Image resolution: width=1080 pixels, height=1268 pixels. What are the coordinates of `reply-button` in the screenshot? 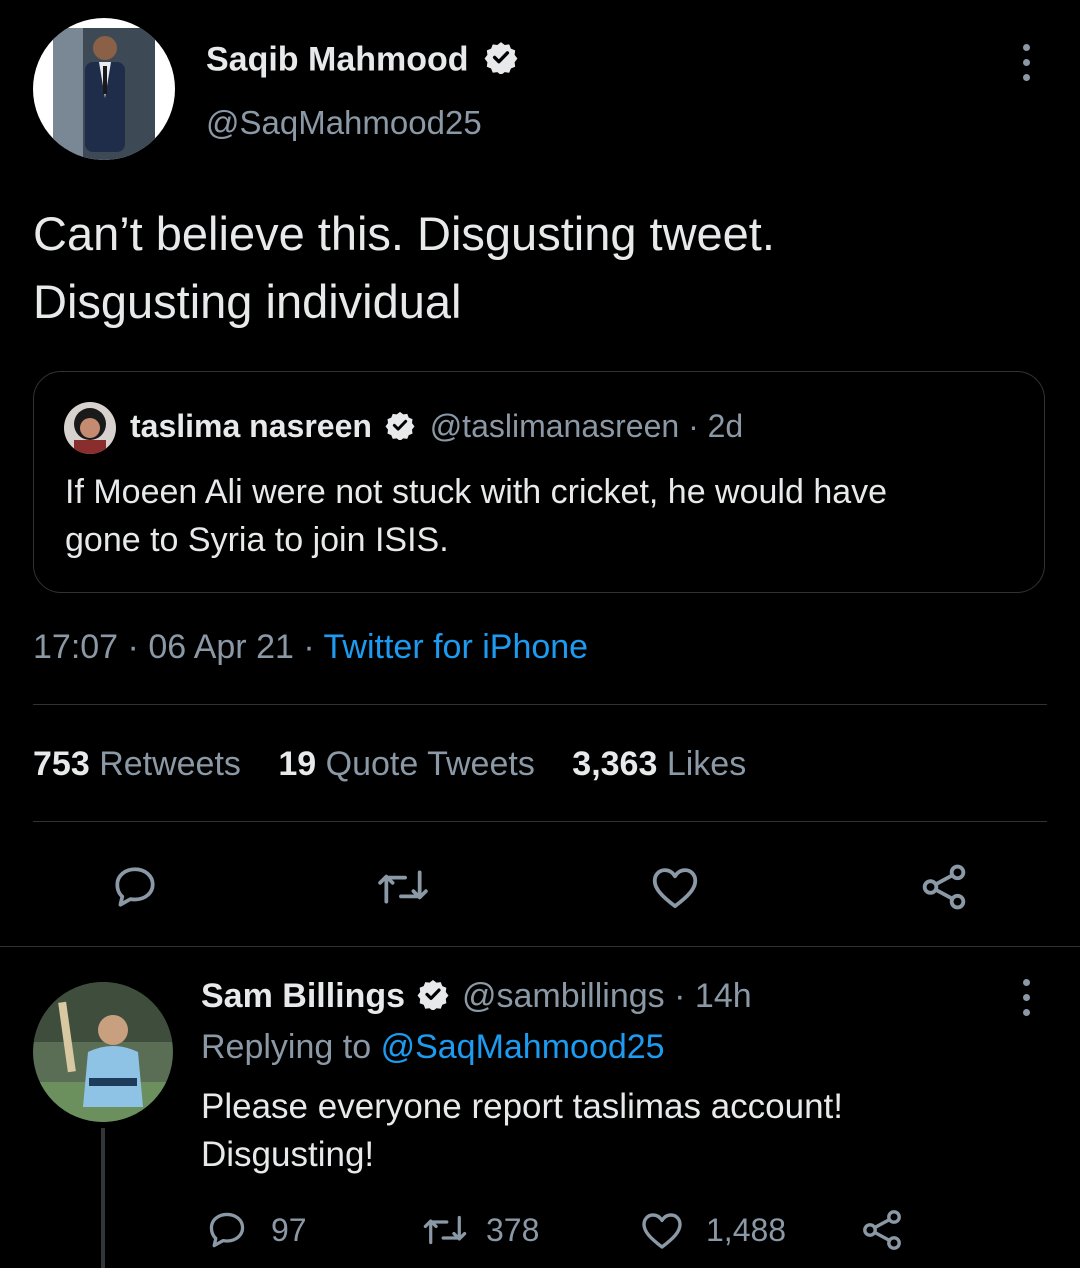 It's located at (135, 887).